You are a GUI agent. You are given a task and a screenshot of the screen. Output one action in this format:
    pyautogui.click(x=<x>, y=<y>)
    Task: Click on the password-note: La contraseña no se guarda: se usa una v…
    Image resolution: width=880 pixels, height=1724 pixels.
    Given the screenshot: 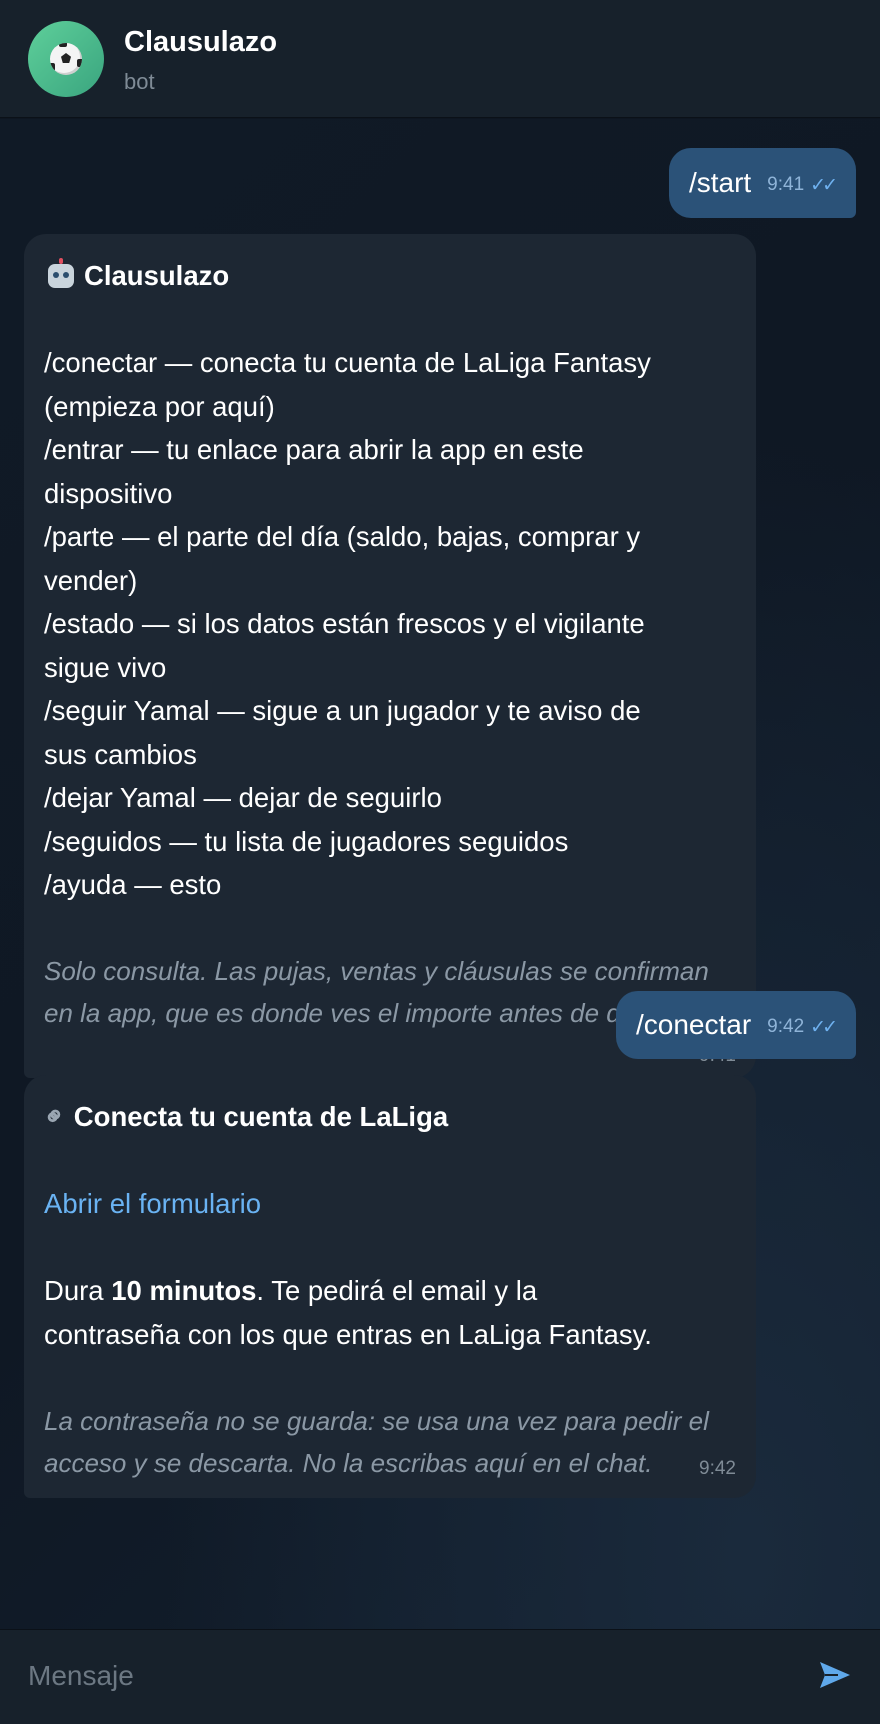 What is the action you would take?
    pyautogui.click(x=390, y=1449)
    